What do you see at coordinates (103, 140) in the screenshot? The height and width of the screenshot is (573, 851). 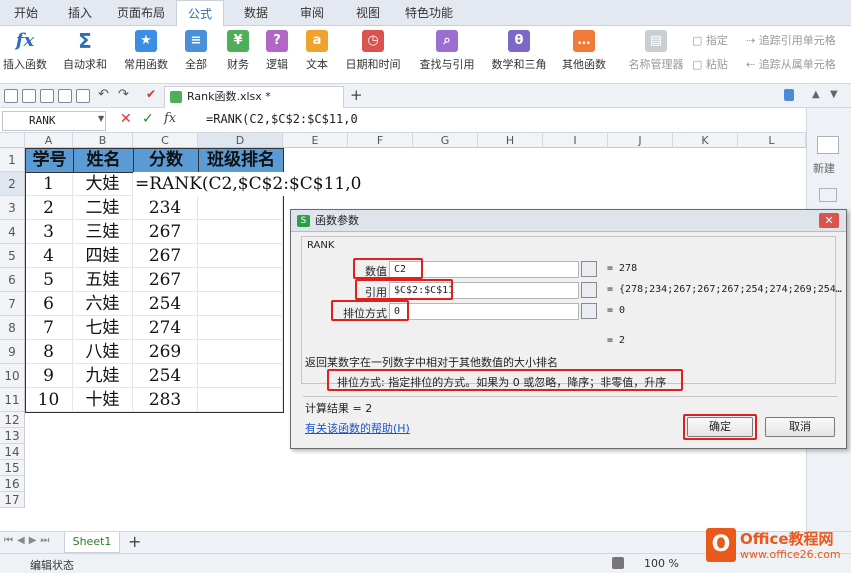 I see `col-header: B` at bounding box center [103, 140].